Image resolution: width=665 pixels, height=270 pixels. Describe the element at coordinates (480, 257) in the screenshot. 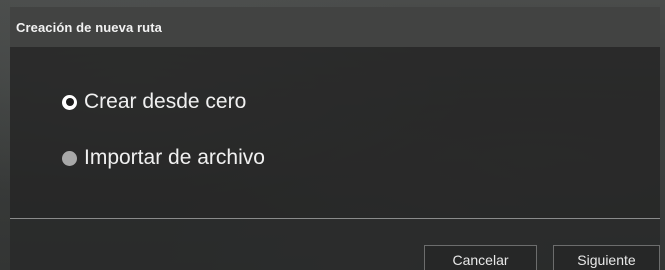

I see `cancel-button: Cancelar` at that location.